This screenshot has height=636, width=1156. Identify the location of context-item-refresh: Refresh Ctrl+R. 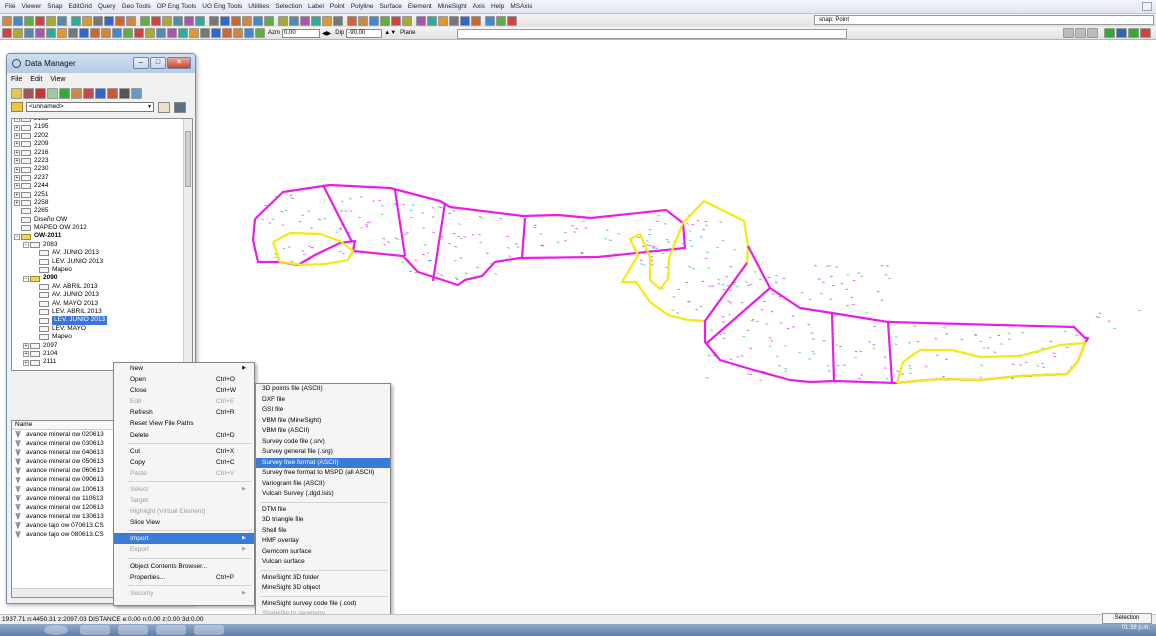
(184, 412).